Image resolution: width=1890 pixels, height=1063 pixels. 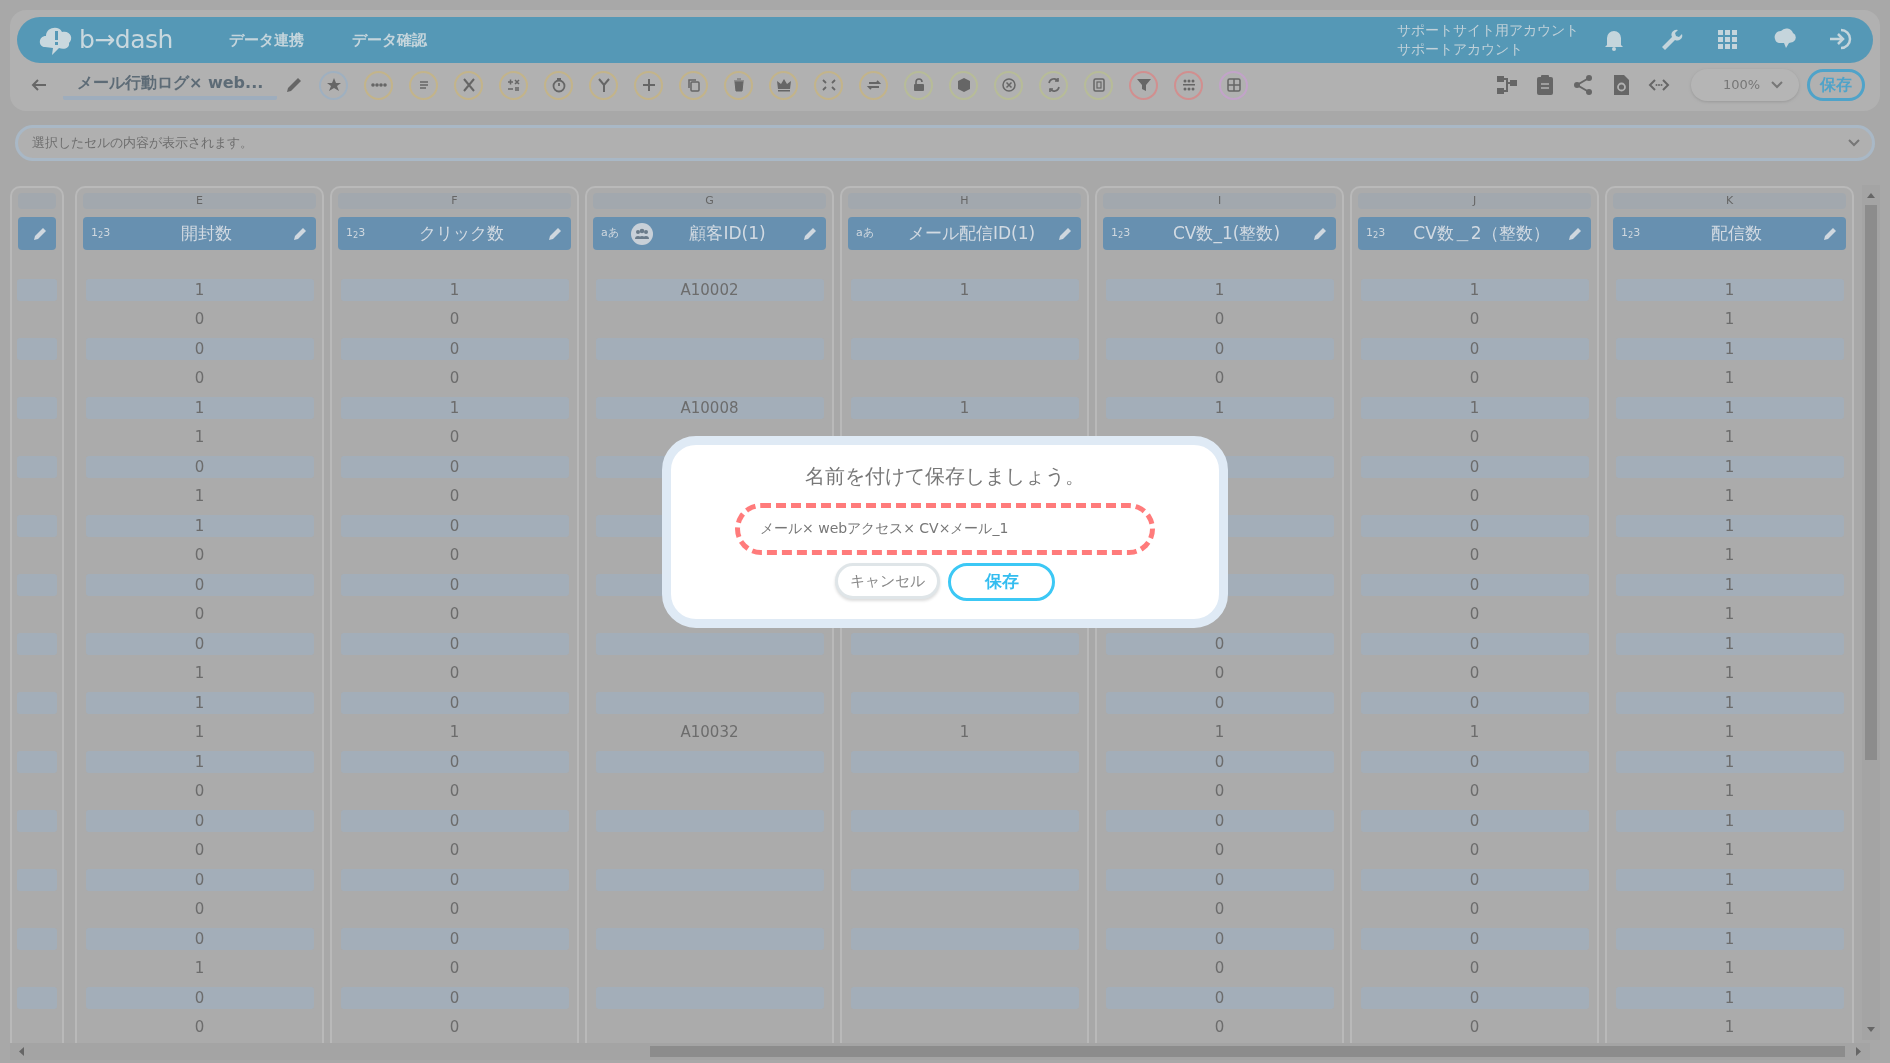 What do you see at coordinates (964, 201) in the screenshot?
I see `column-letter: H` at bounding box center [964, 201].